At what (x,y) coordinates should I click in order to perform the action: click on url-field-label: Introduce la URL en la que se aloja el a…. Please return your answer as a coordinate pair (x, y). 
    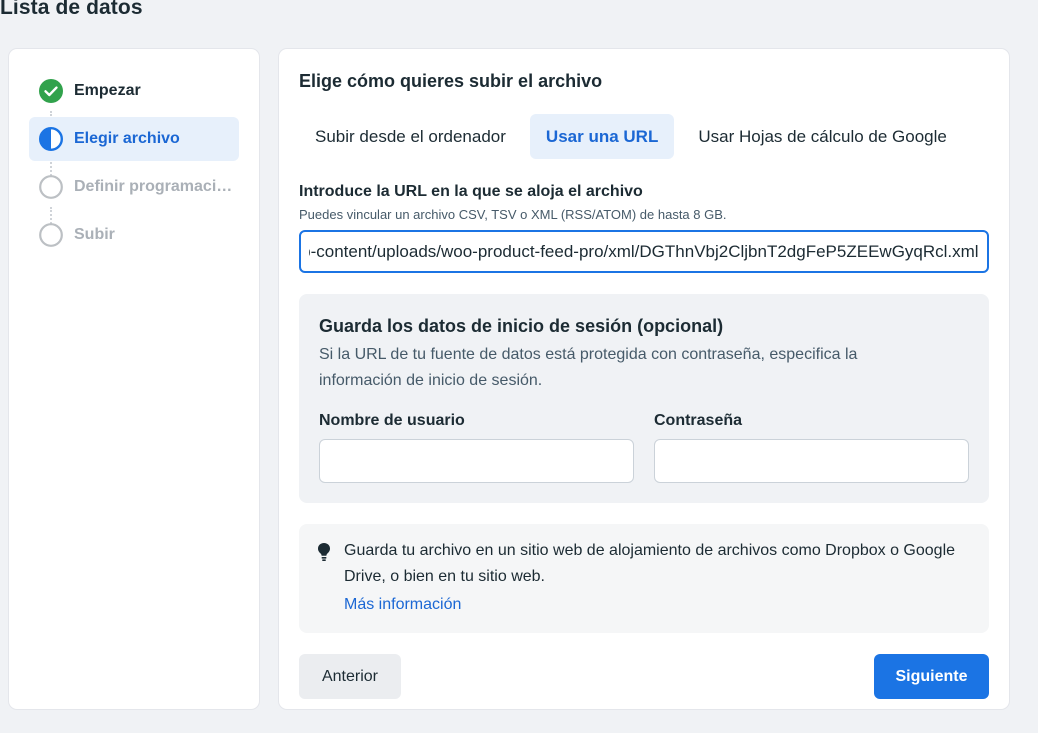
    Looking at the image, I should click on (471, 191).